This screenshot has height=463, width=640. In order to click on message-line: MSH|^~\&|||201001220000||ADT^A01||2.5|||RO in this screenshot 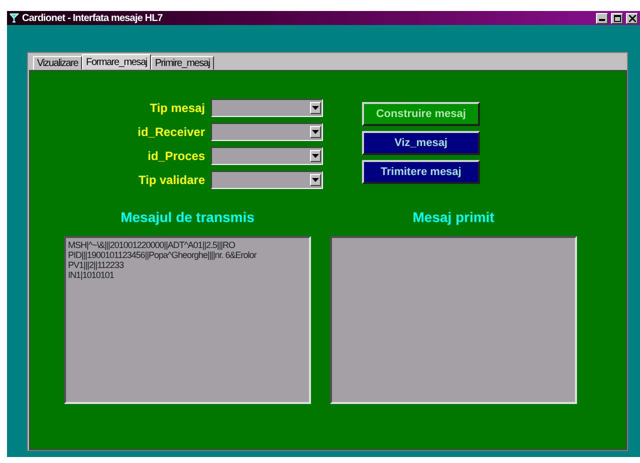, I will do `click(152, 245)`.